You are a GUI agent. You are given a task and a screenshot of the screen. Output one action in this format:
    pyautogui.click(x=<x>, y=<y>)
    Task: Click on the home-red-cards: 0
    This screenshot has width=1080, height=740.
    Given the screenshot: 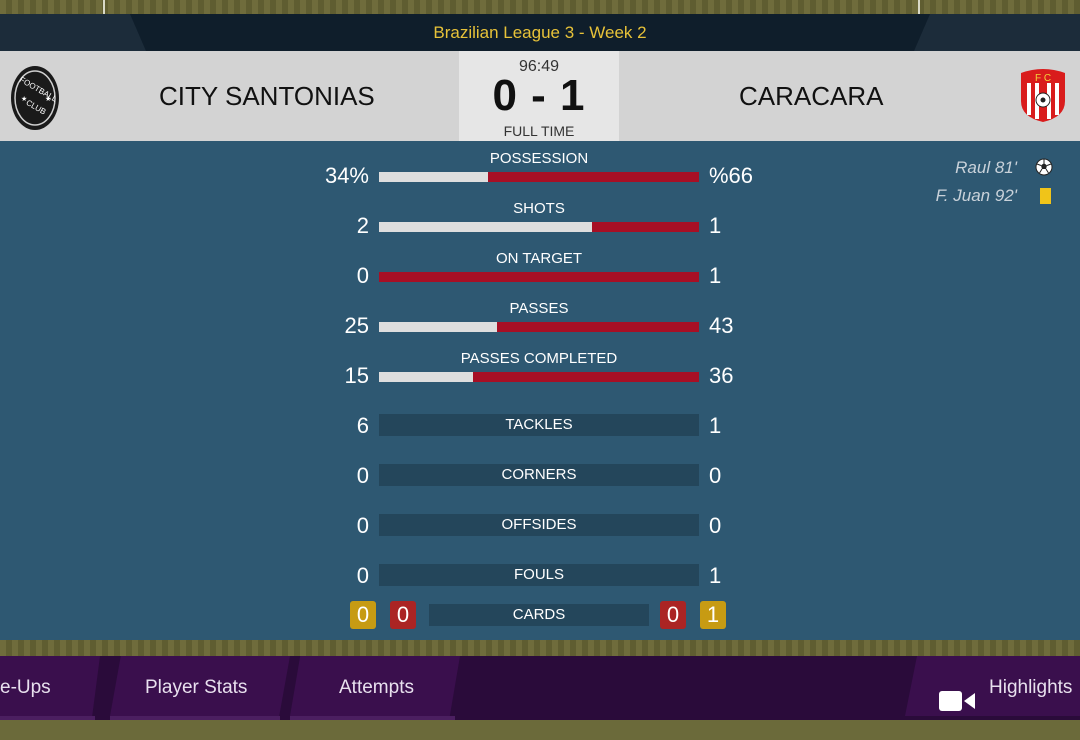 What is the action you would take?
    pyautogui.click(x=403, y=615)
    